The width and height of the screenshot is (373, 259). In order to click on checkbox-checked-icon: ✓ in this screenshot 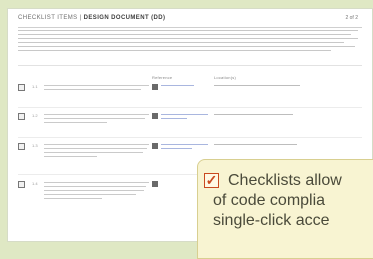, I will do `click(211, 180)`.